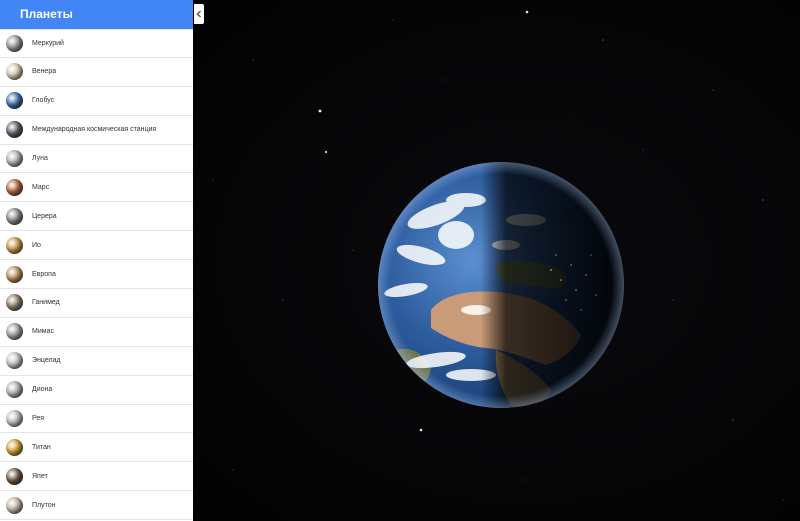 Image resolution: width=800 pixels, height=521 pixels. I want to click on mimas-icon, so click(14, 332).